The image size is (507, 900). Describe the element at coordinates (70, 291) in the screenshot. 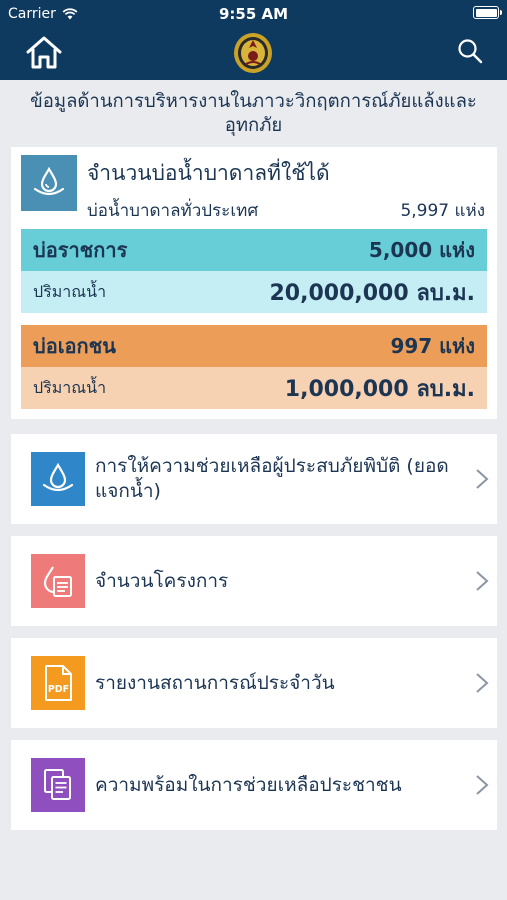

I see `government-volume-label: ปริมาณน้ำ` at that location.